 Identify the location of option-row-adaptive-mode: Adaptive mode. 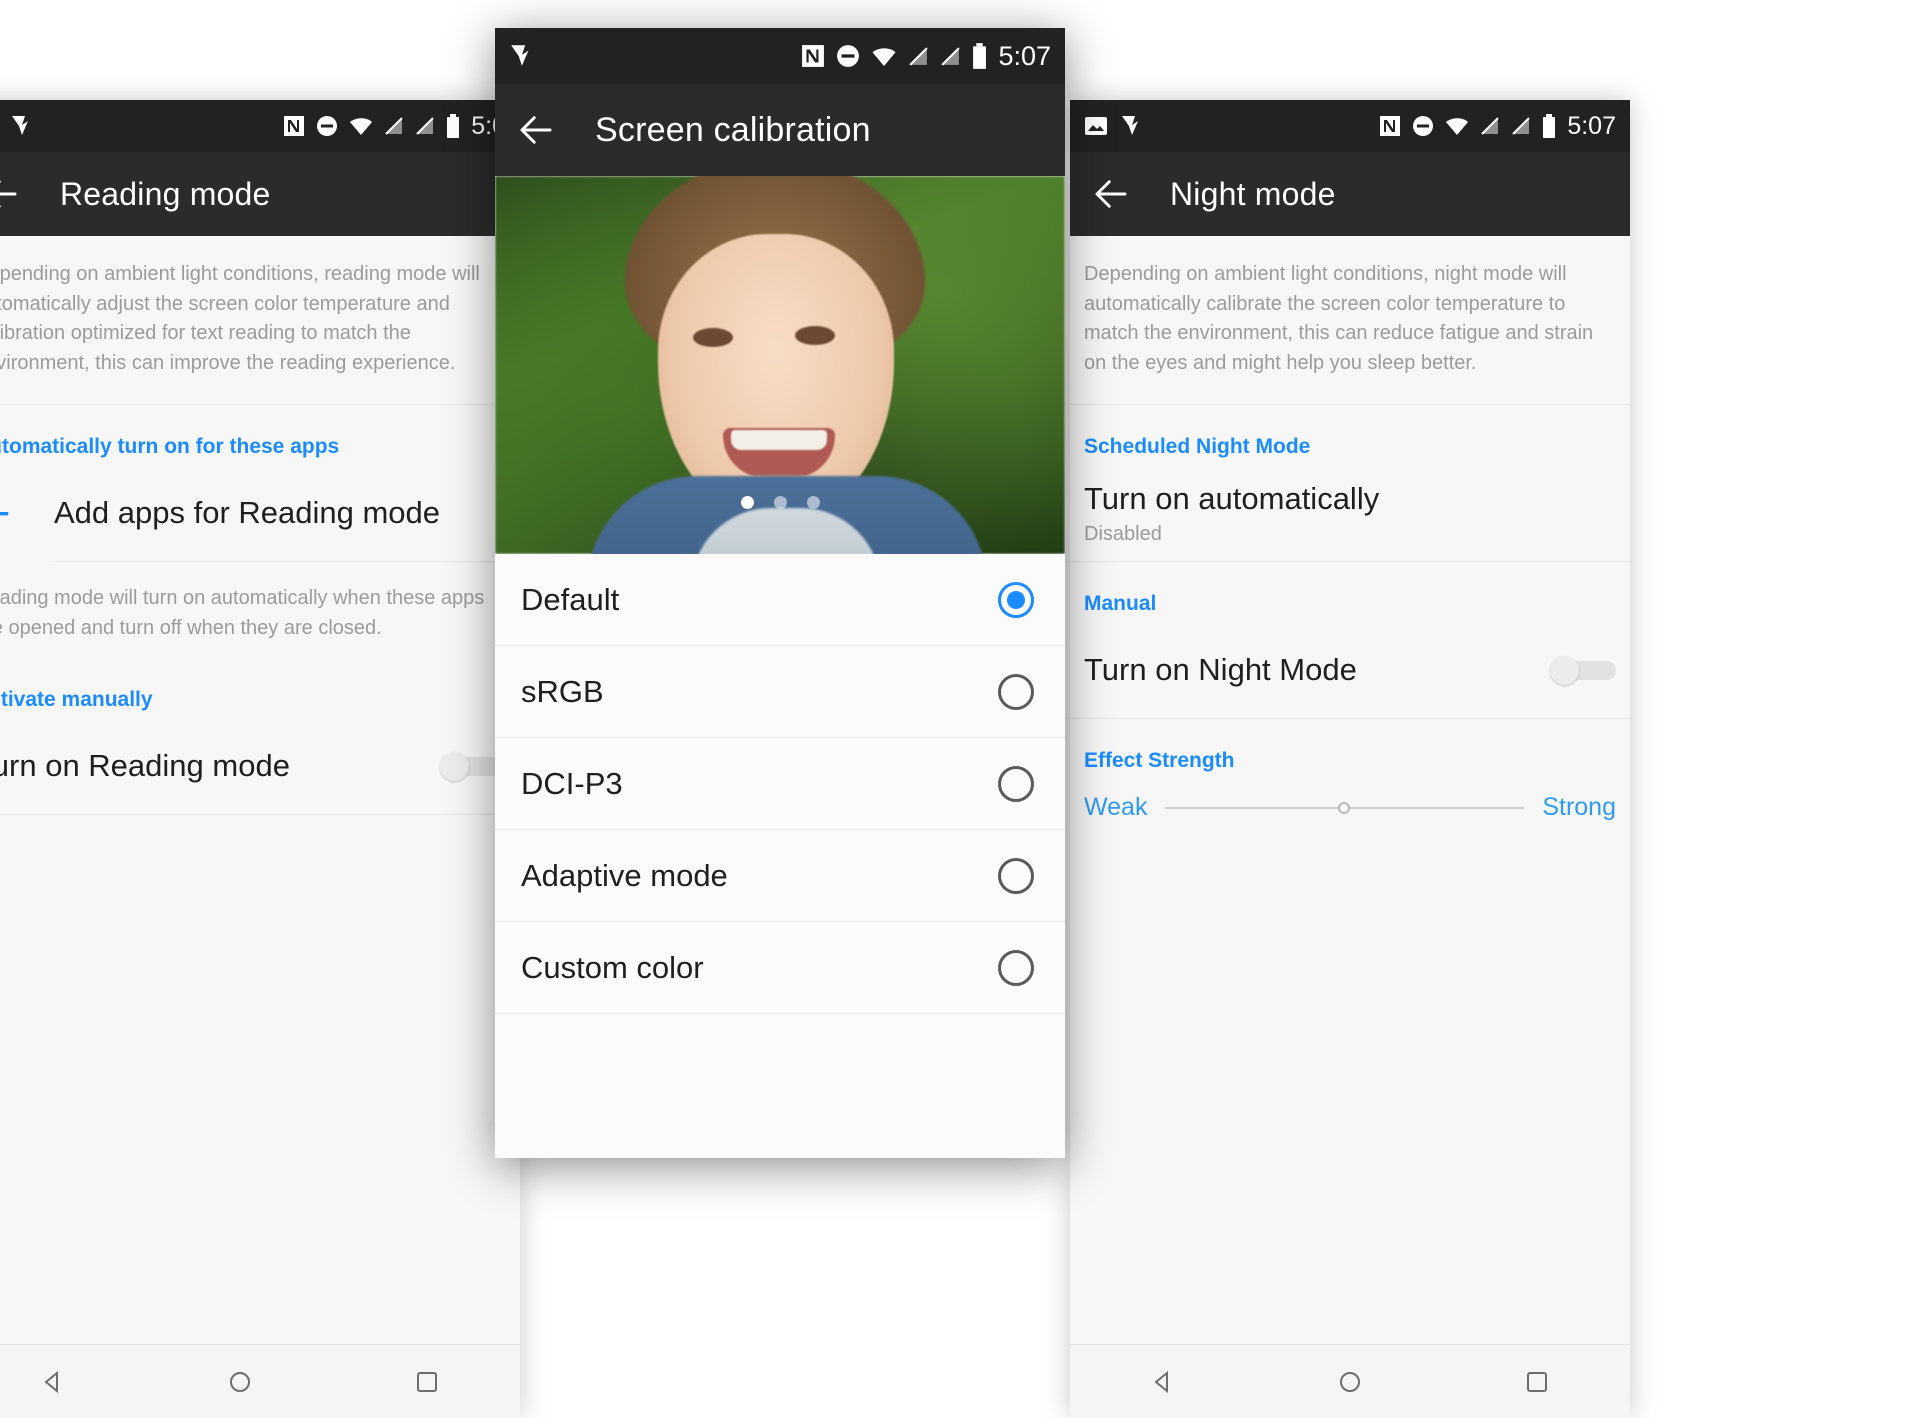
(780, 876).